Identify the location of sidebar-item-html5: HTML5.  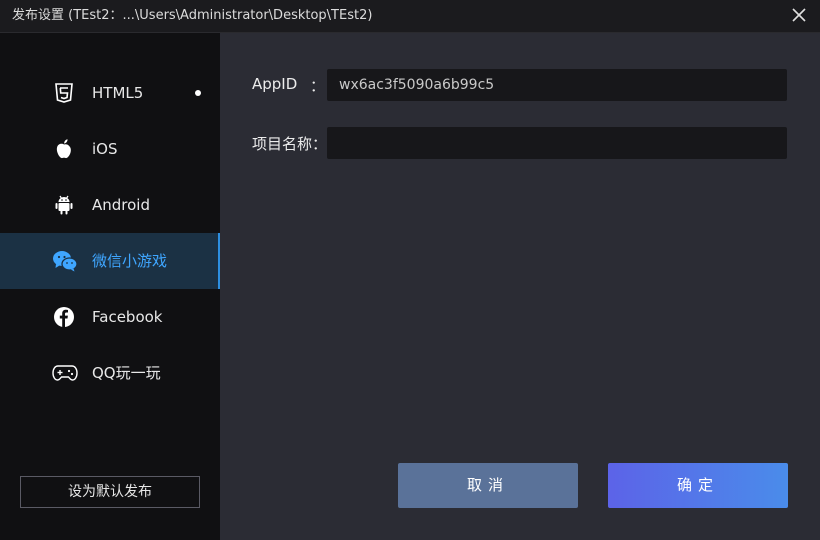
(110, 93).